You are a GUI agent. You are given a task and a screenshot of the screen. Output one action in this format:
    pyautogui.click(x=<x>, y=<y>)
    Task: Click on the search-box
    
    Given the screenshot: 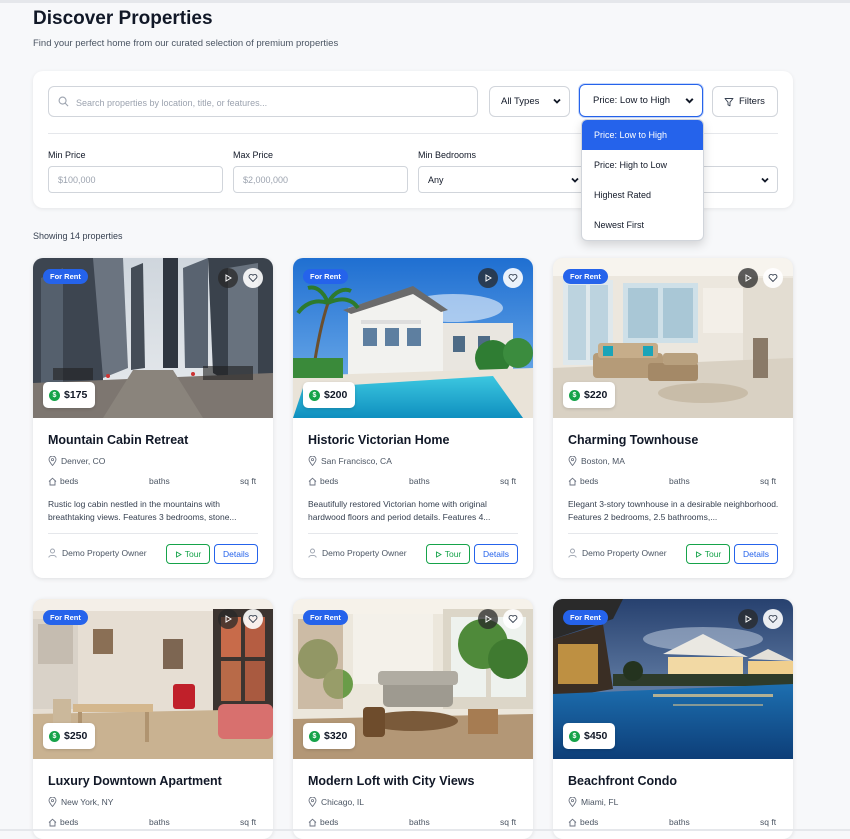 What is the action you would take?
    pyautogui.click(x=263, y=101)
    